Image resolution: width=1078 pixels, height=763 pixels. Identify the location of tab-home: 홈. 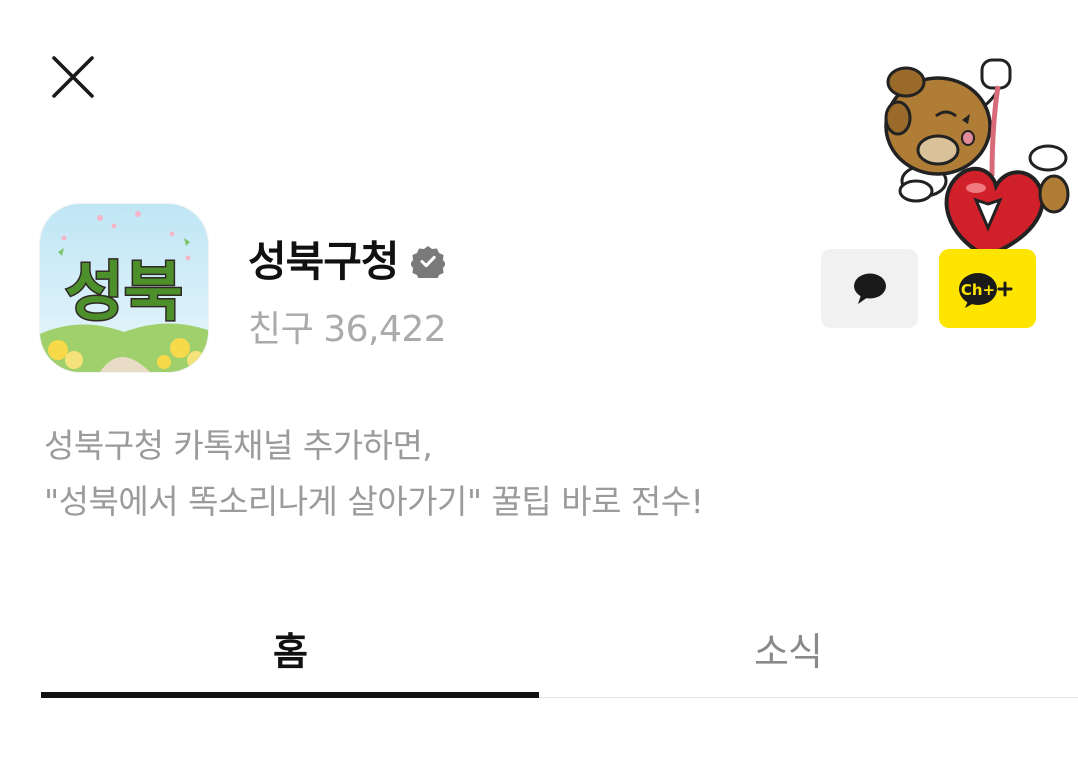
(290, 648).